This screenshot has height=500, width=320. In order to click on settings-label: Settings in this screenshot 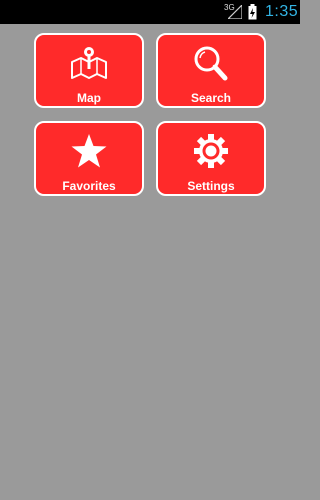, I will do `click(211, 186)`.